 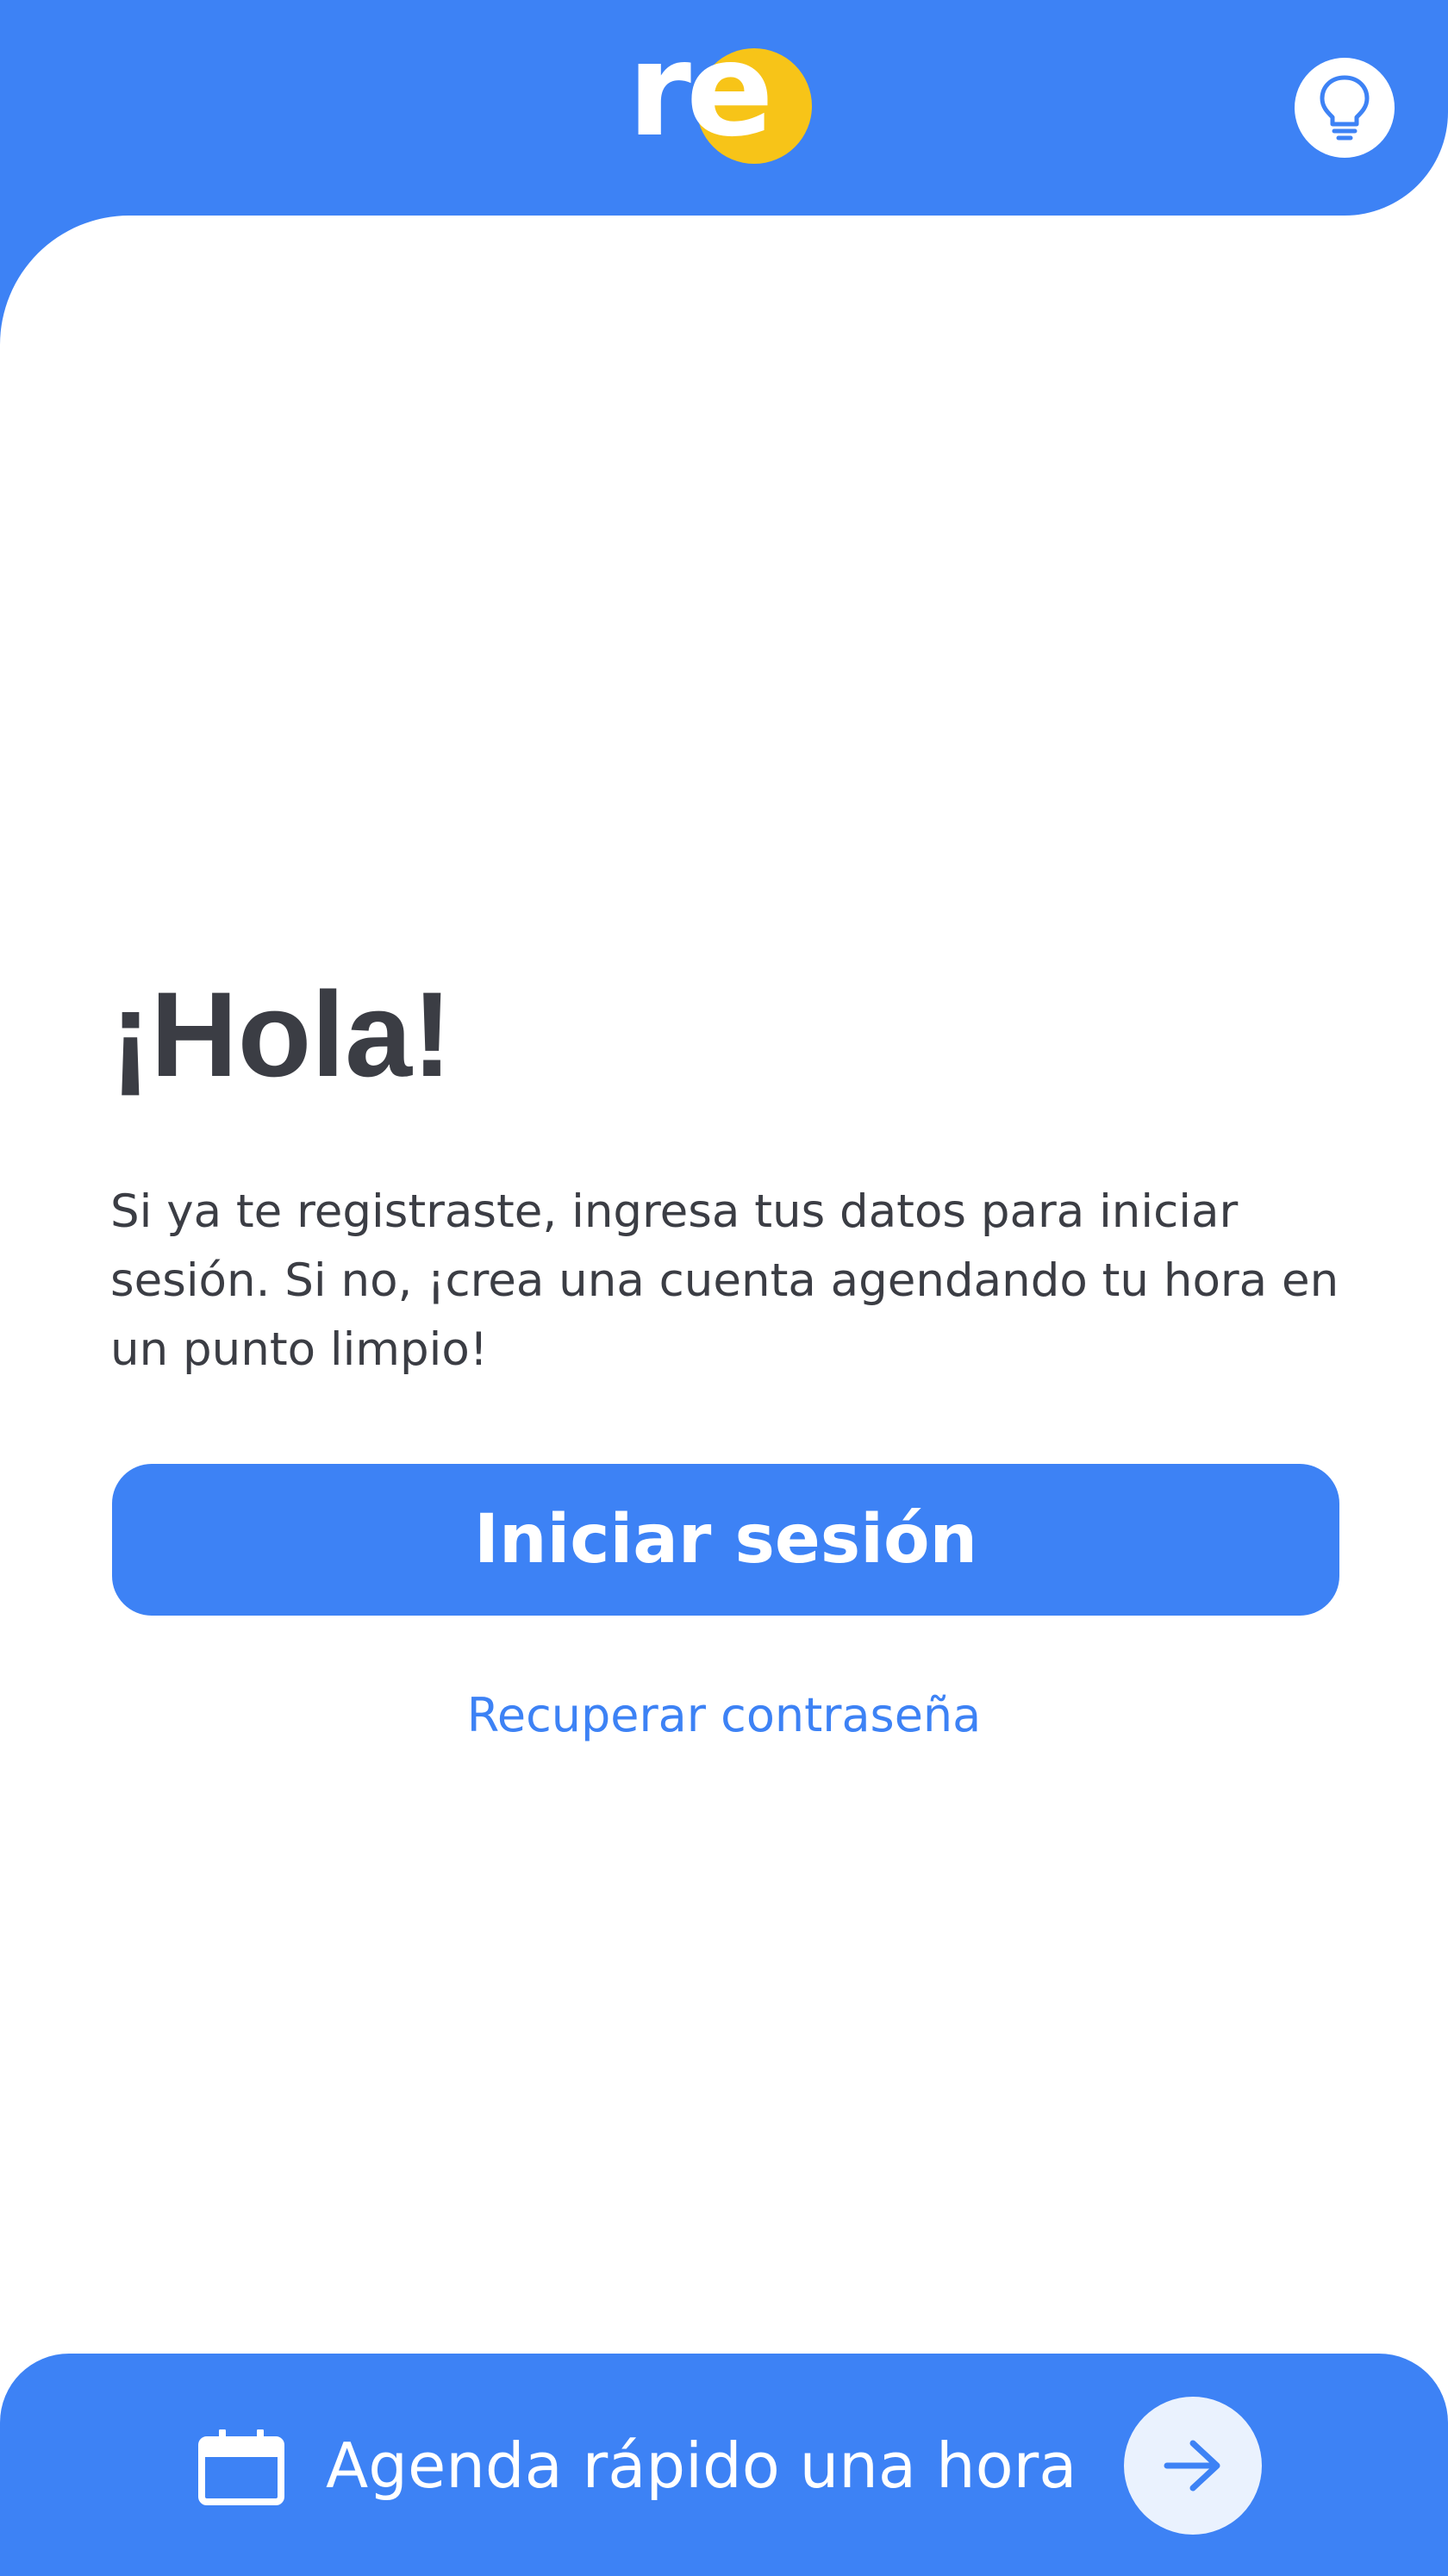 What do you see at coordinates (701, 2465) in the screenshot?
I see `quick-schedule-label: Agenda rápido una hora` at bounding box center [701, 2465].